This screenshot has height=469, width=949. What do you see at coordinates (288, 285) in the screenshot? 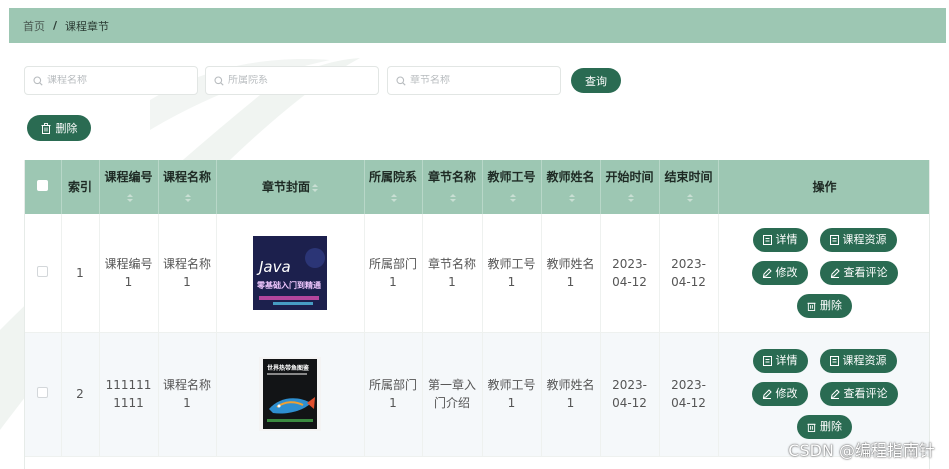
I see `cover-subtitle: 零基础入门到精通` at bounding box center [288, 285].